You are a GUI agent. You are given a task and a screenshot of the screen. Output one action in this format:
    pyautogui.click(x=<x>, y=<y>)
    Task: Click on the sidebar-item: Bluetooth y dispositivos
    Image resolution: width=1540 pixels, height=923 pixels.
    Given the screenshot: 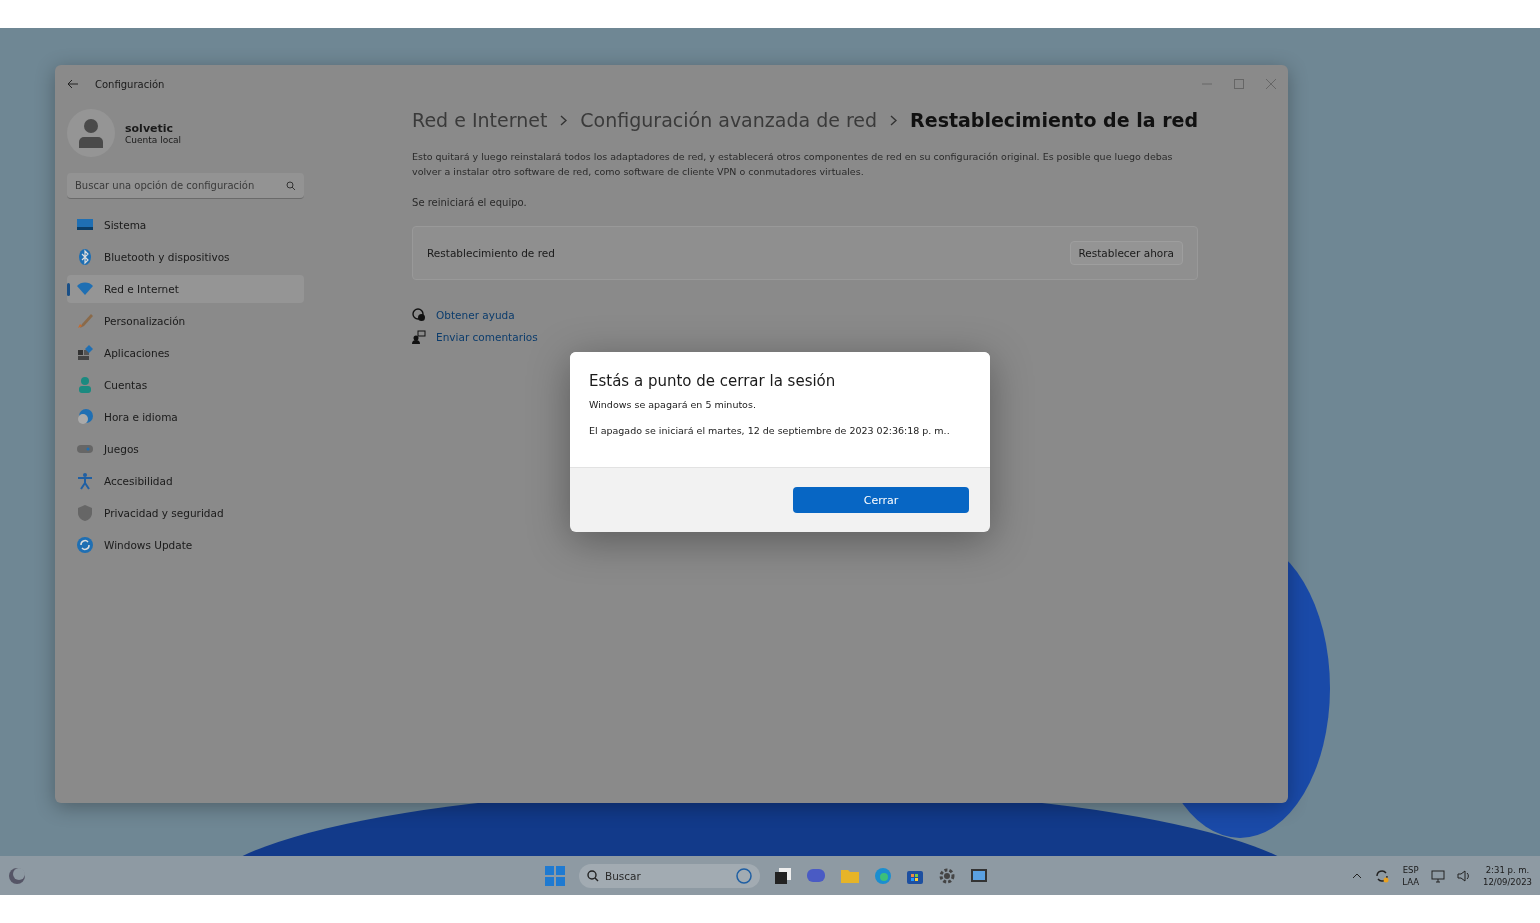 What is the action you would take?
    pyautogui.click(x=186, y=257)
    